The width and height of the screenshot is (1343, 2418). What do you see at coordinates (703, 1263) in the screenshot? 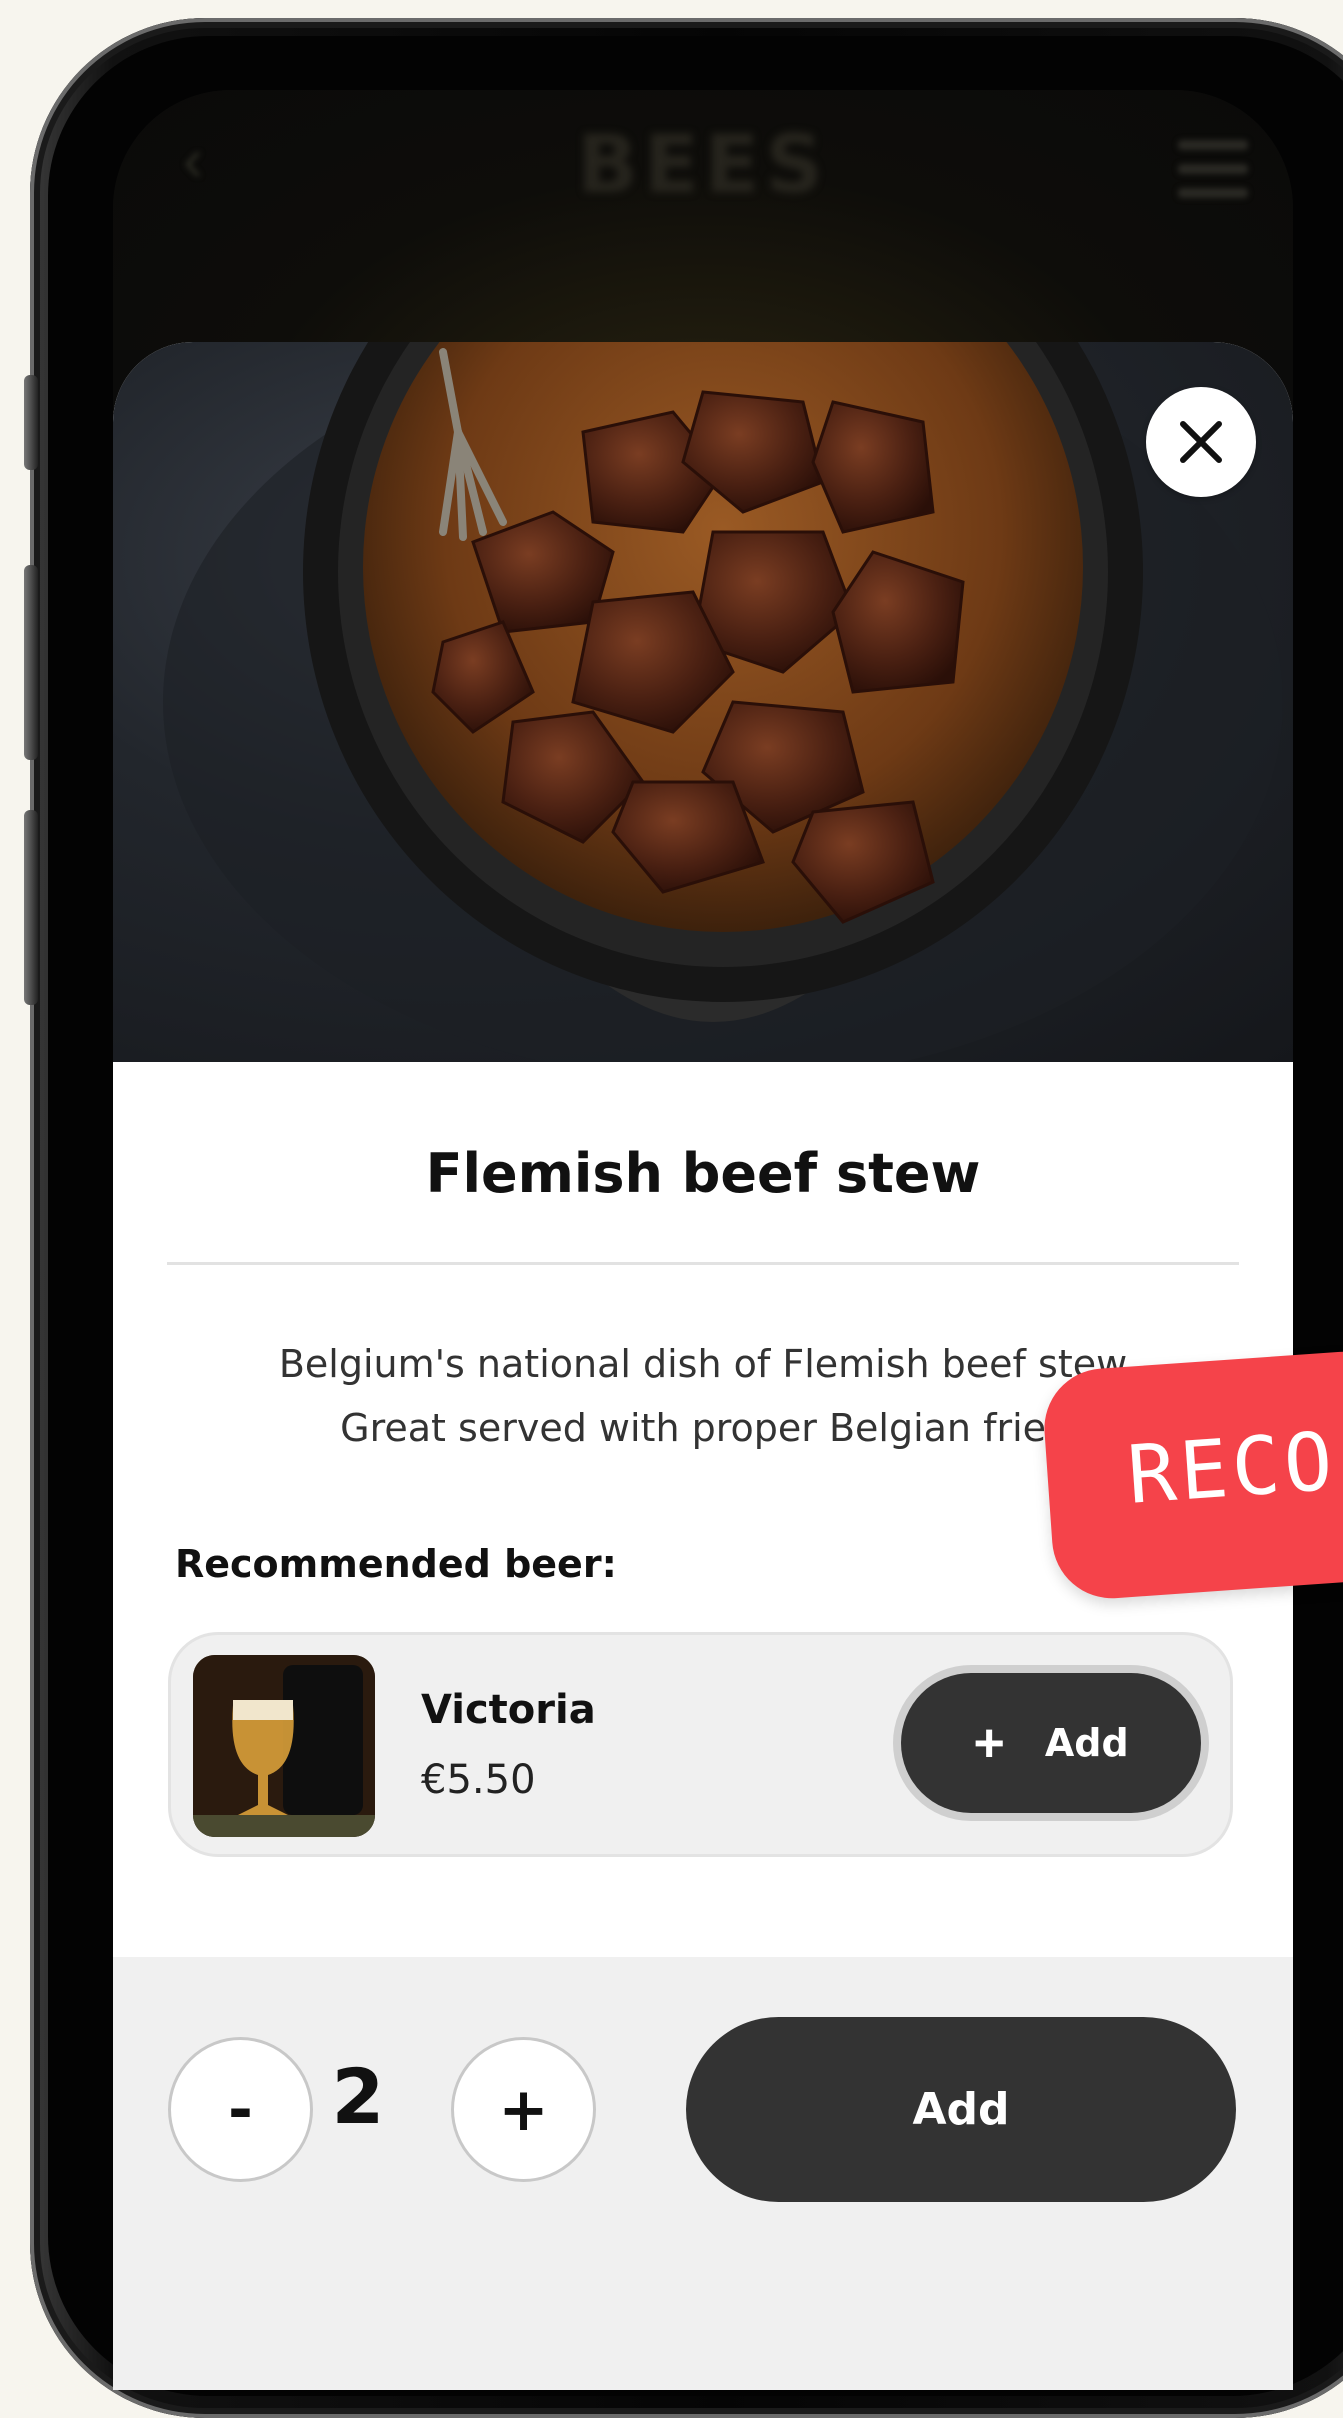
I see `divider` at bounding box center [703, 1263].